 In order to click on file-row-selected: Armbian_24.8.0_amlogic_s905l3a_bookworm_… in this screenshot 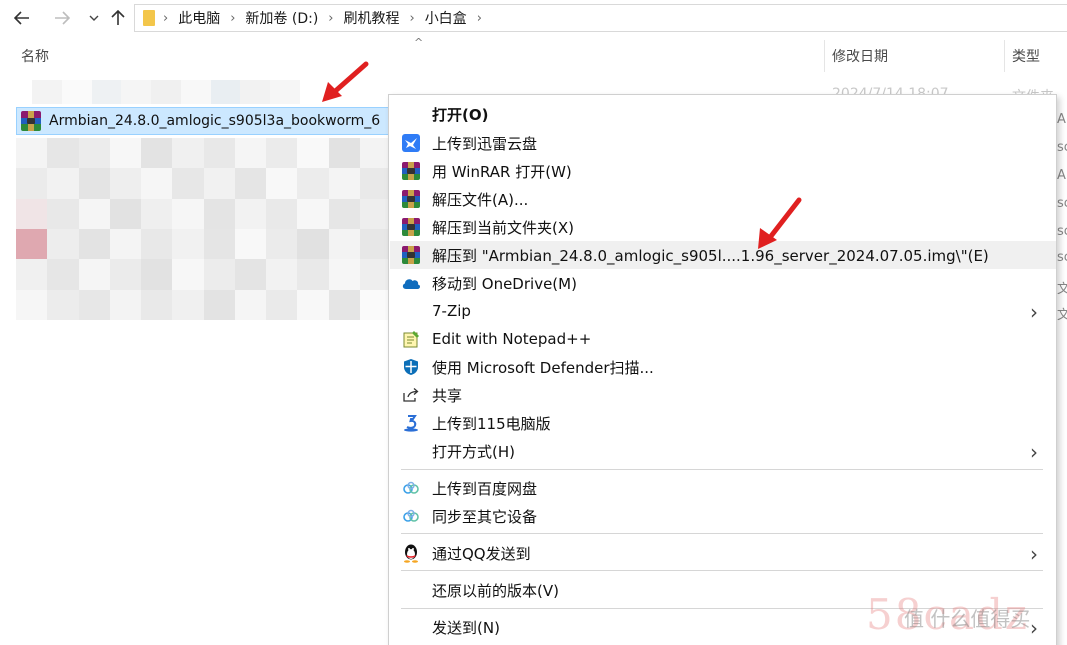, I will do `click(205, 121)`.